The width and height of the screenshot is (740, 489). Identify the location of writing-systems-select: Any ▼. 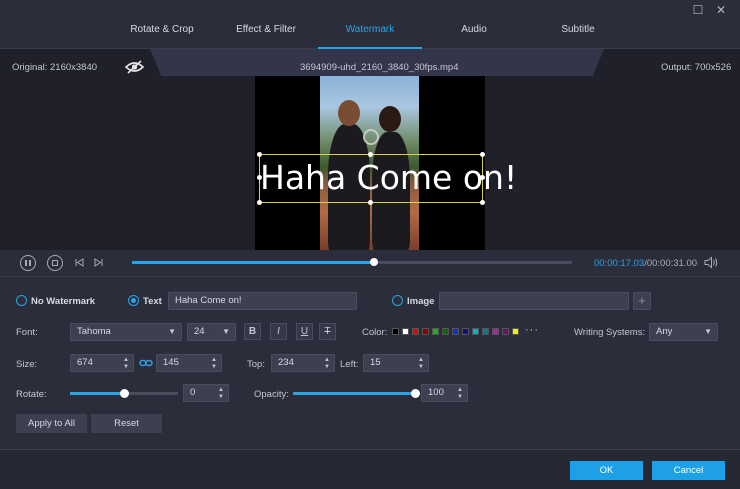
(683, 332).